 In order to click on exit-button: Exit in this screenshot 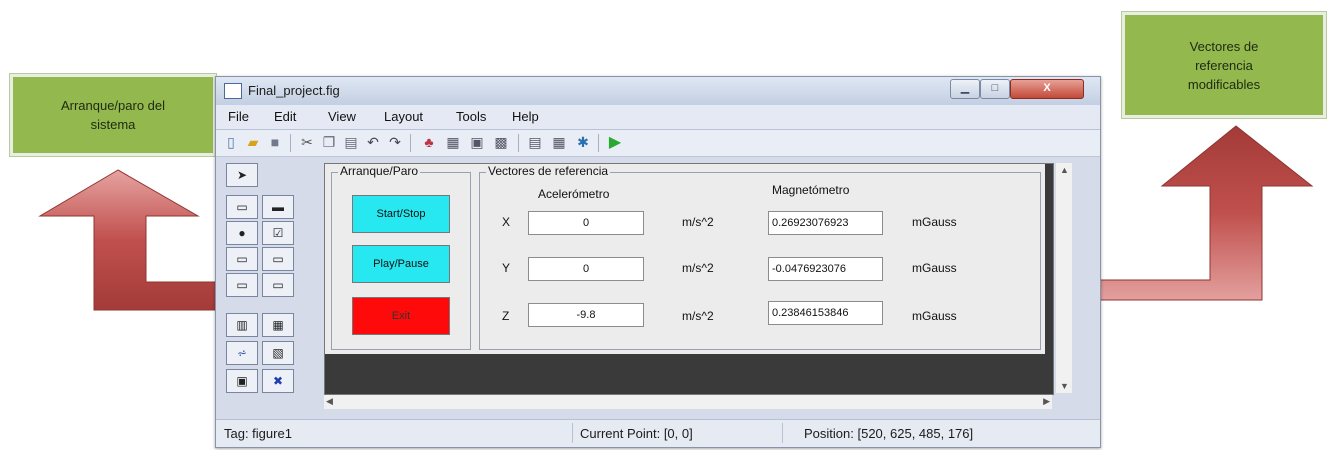, I will do `click(401, 316)`.